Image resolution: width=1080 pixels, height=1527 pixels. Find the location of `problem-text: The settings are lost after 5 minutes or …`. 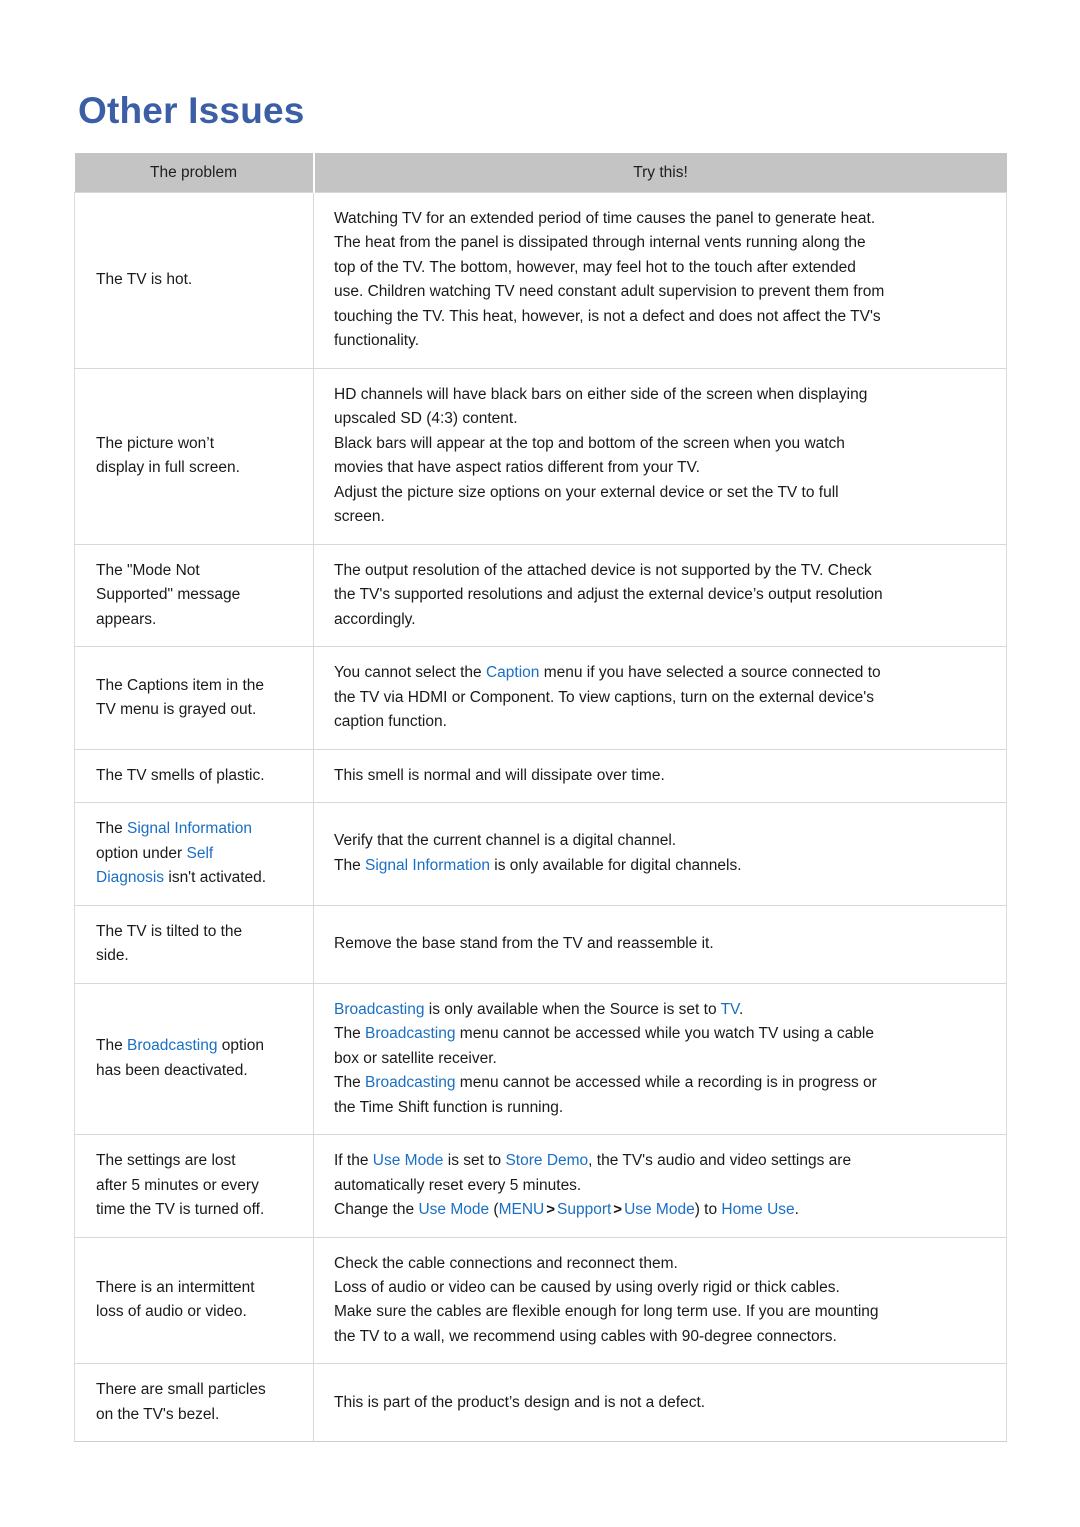

problem-text: The settings are lost after 5 minutes or … is located at coordinates (199, 1185).